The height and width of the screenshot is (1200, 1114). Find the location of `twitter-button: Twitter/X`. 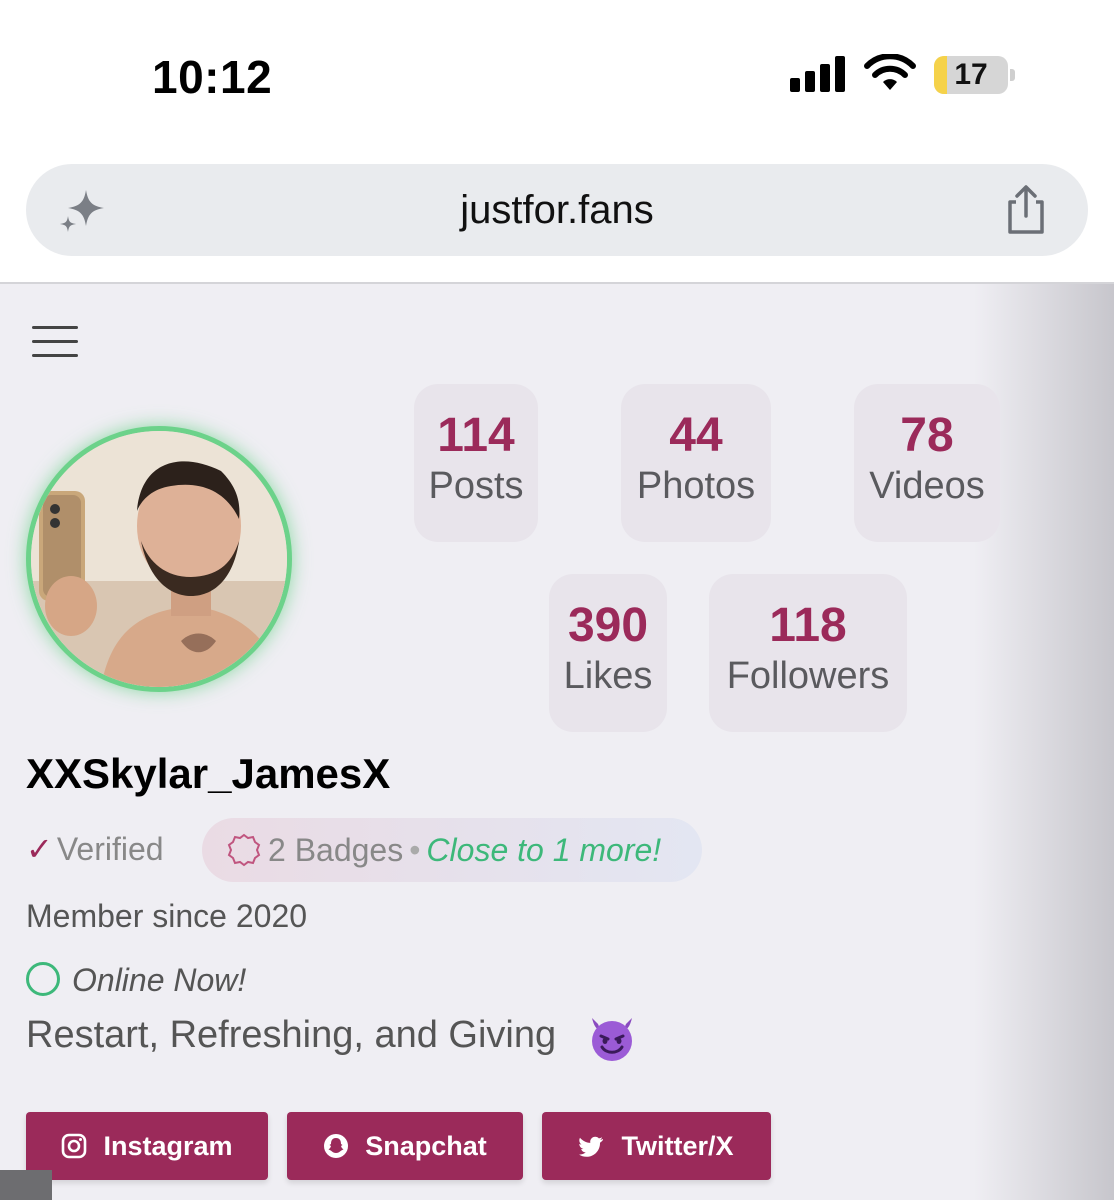

twitter-button: Twitter/X is located at coordinates (656, 1146).